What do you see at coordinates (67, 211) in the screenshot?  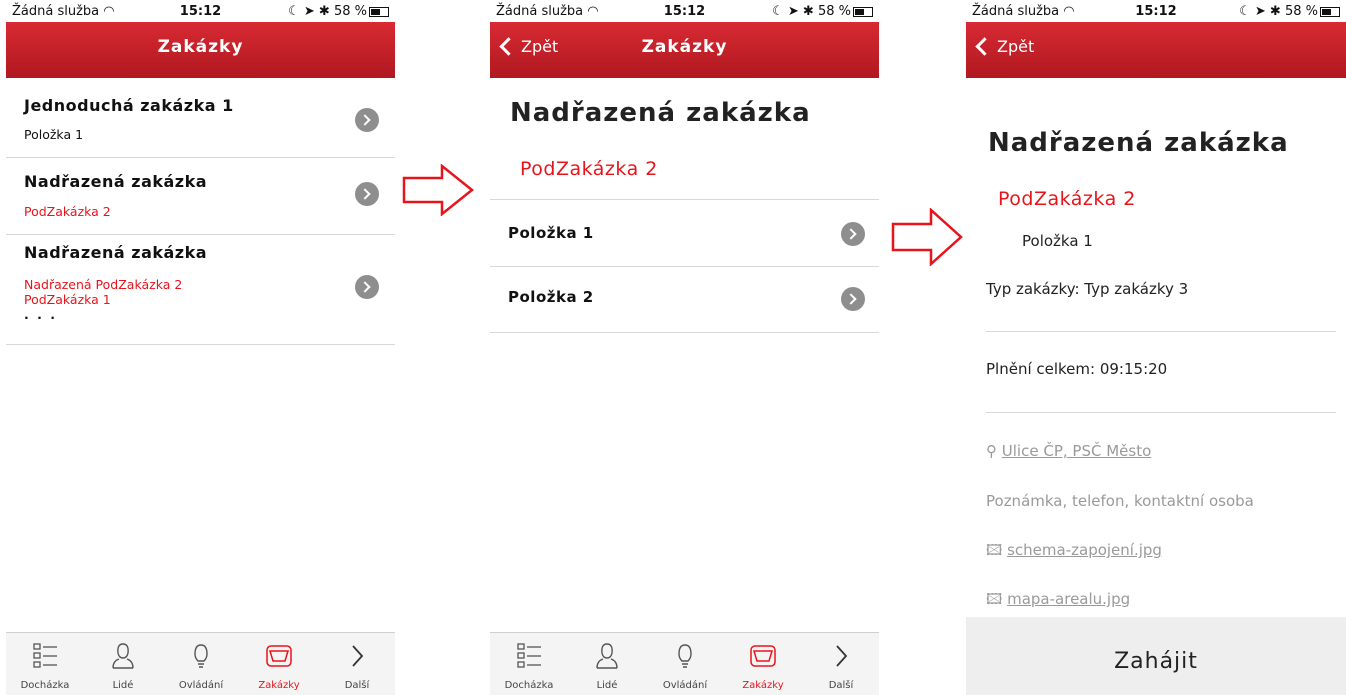 I see `list-item-subtitle: PodZakázka 2` at bounding box center [67, 211].